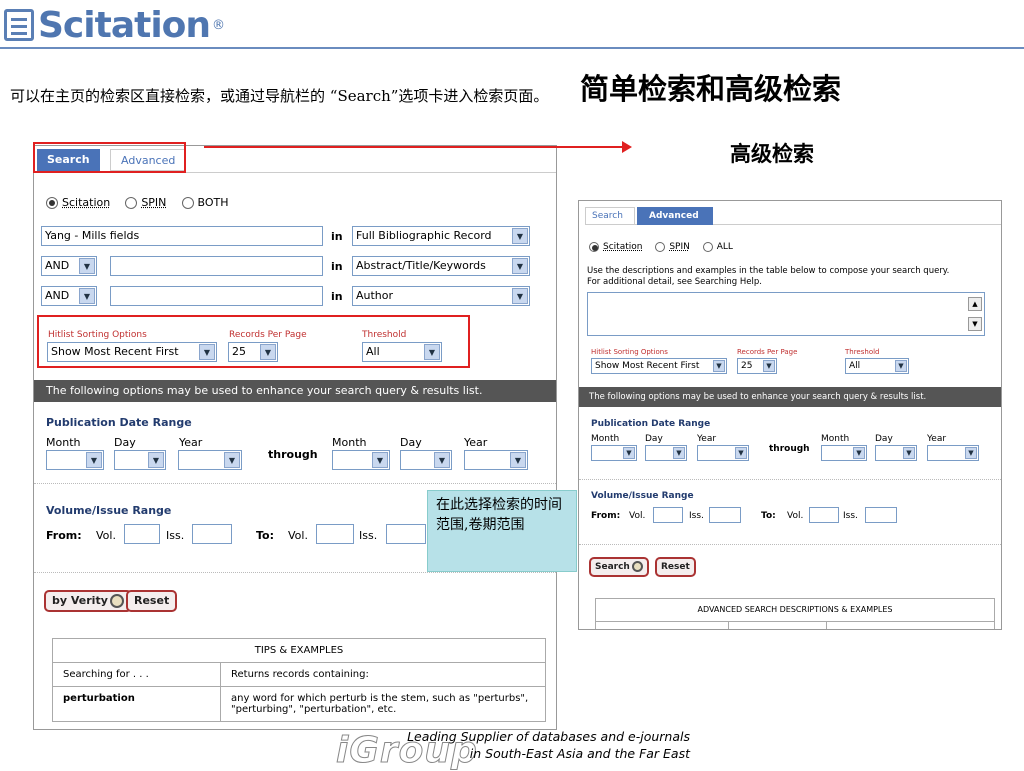  I want to click on search-term-input-1: Yang - Mills fields, so click(182, 236).